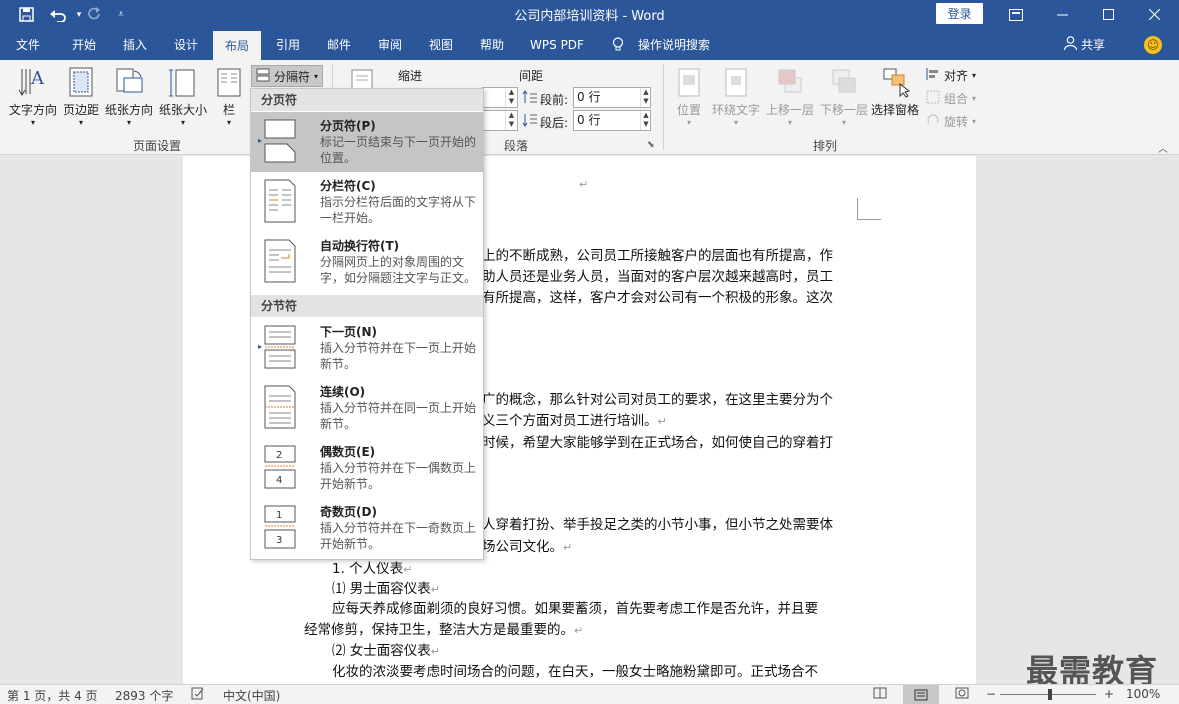  What do you see at coordinates (237, 45) in the screenshot?
I see `tab-layout: 布局` at bounding box center [237, 45].